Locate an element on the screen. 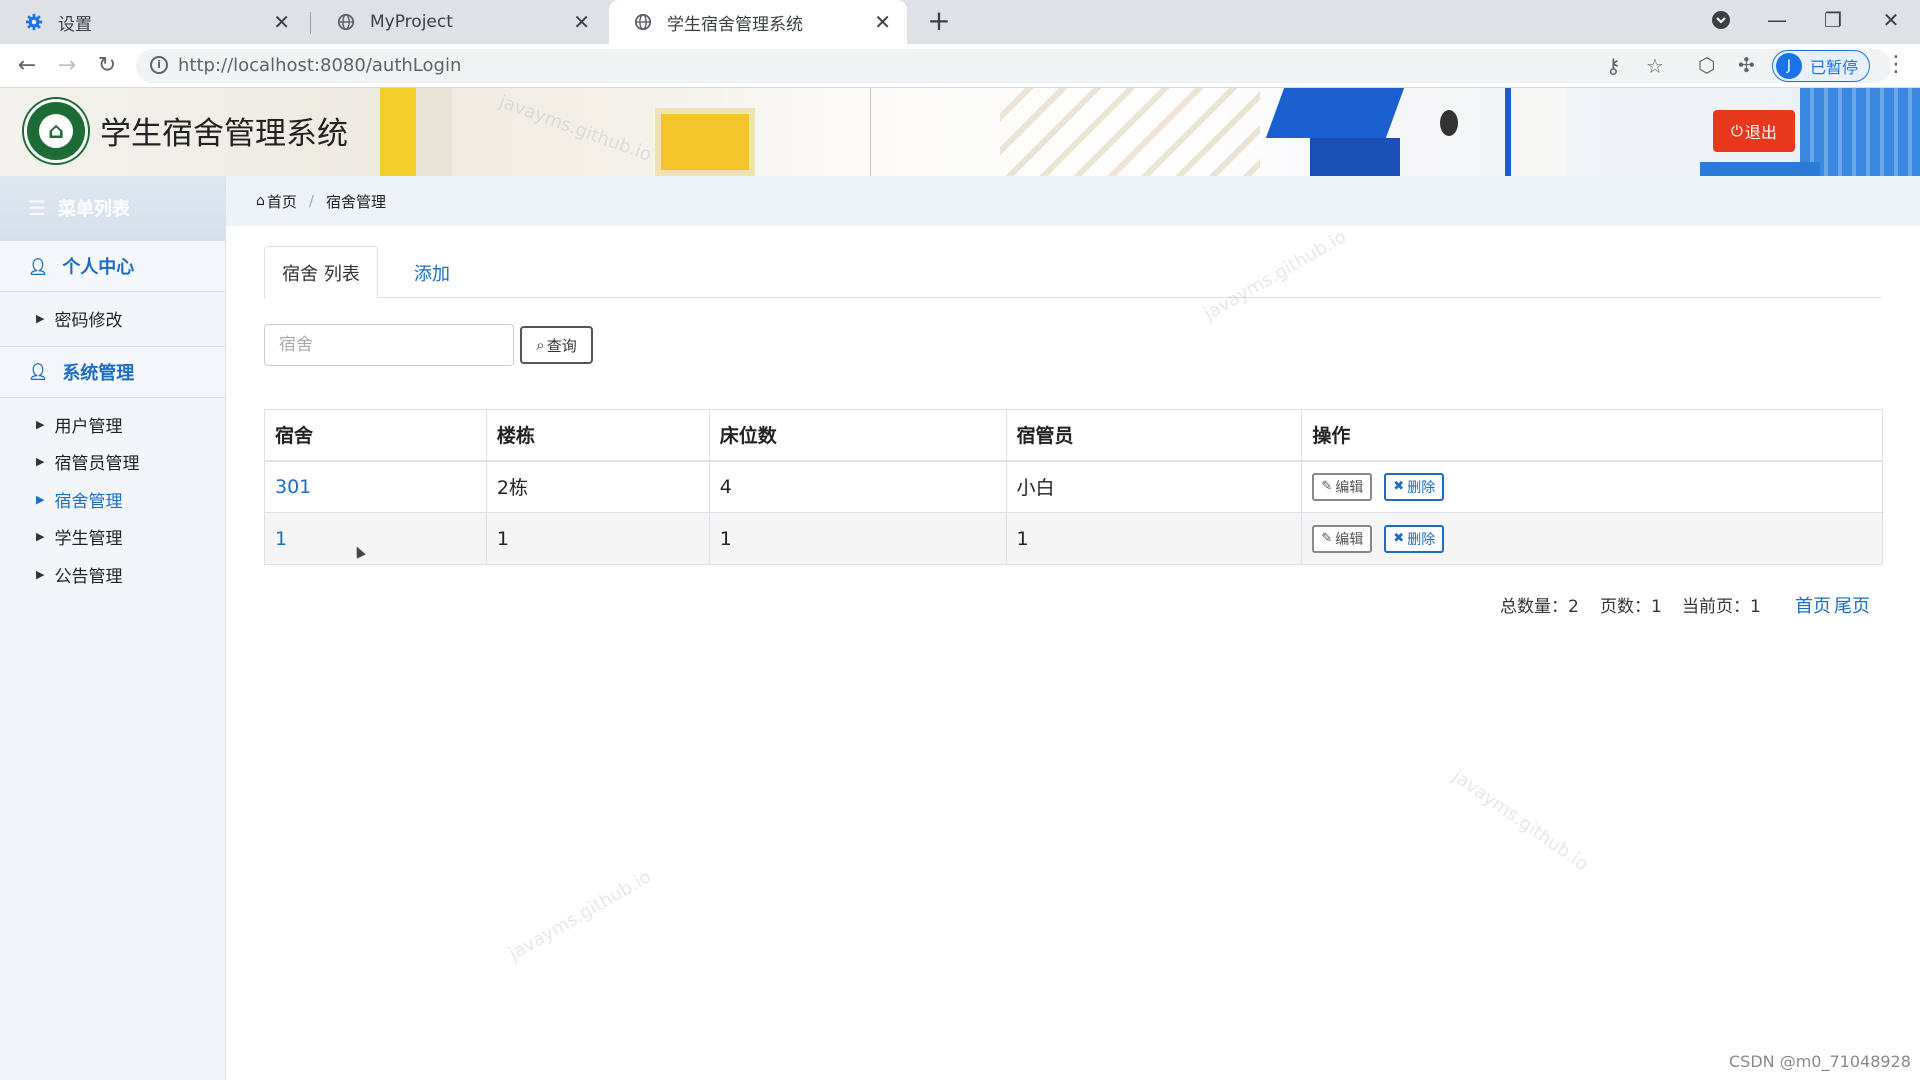  puzzle-icon: ✣ is located at coordinates (1746, 65).